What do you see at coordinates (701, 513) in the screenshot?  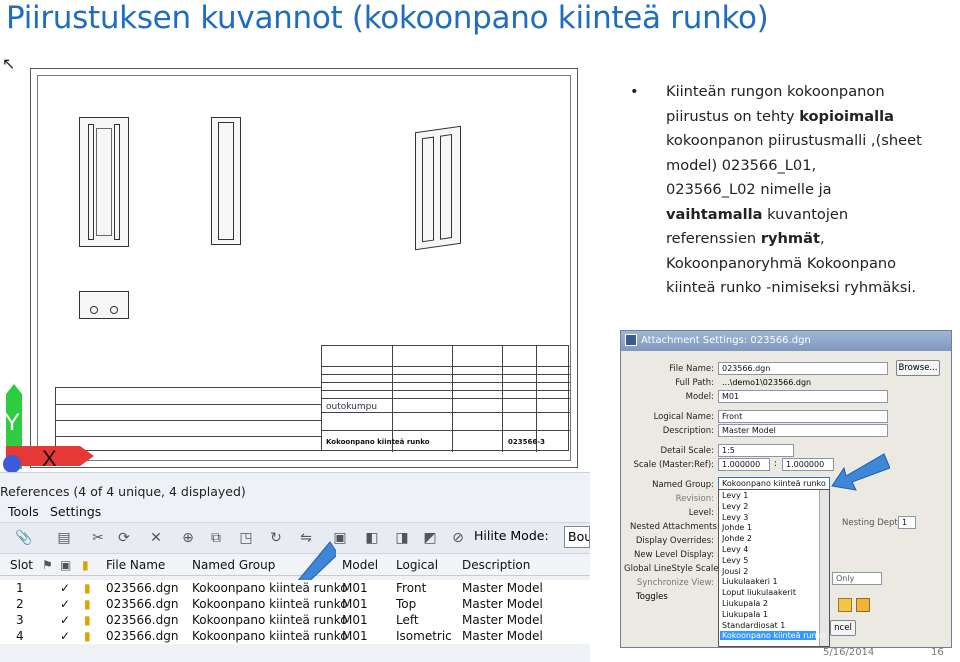 I see `level-label: Level:` at bounding box center [701, 513].